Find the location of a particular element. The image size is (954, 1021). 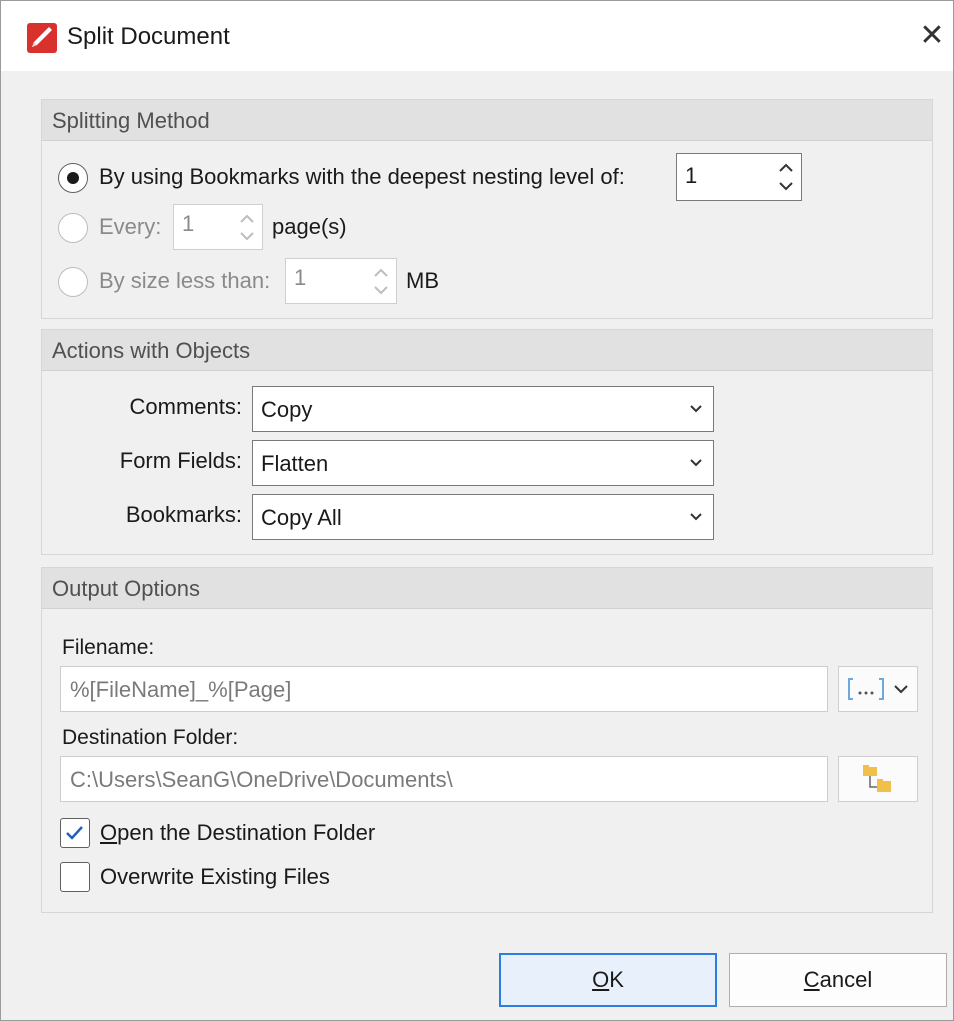

pdf-editor-app-icon is located at coordinates (42, 38).